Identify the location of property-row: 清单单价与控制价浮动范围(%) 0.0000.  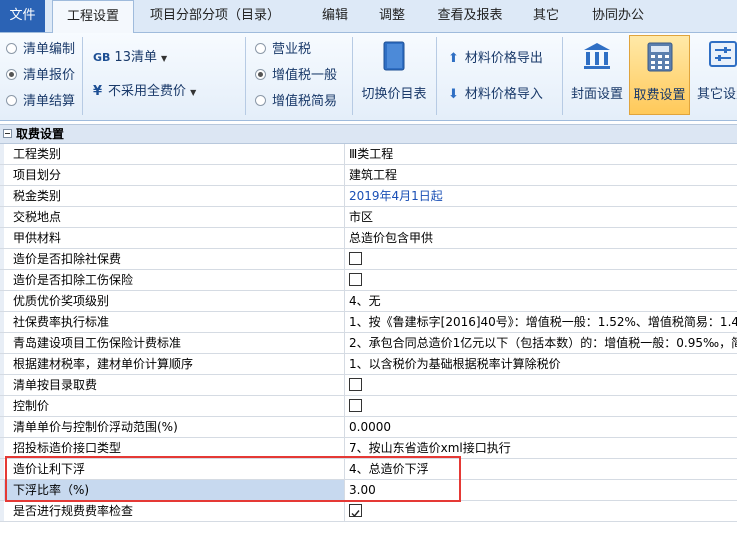
(368, 427).